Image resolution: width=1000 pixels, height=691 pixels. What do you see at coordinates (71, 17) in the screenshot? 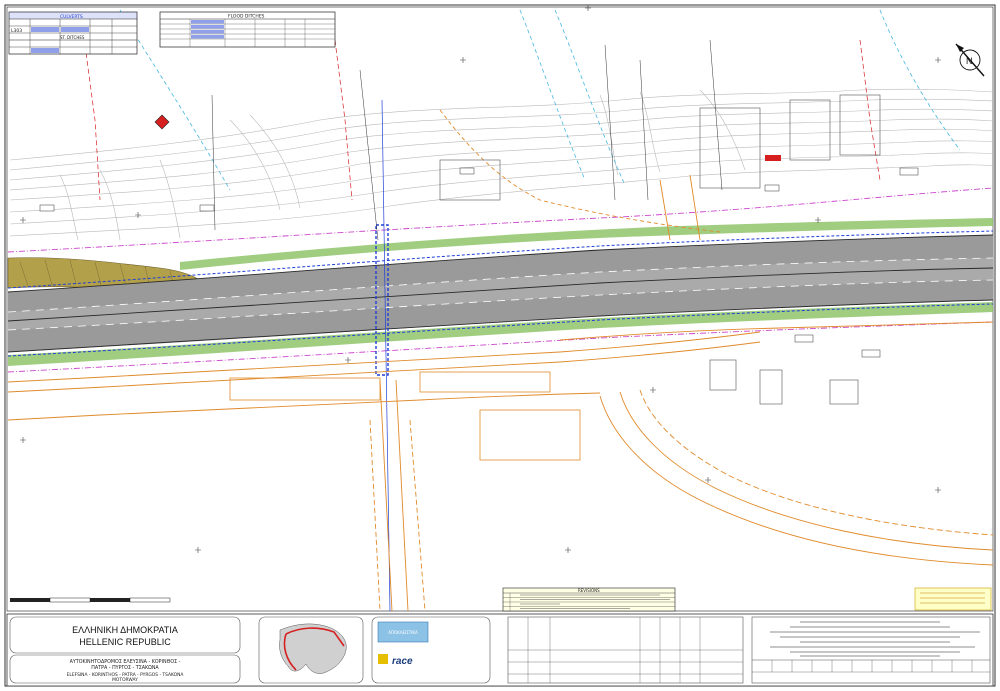
I see `culverts-table-title: CULVERTS` at bounding box center [71, 17].